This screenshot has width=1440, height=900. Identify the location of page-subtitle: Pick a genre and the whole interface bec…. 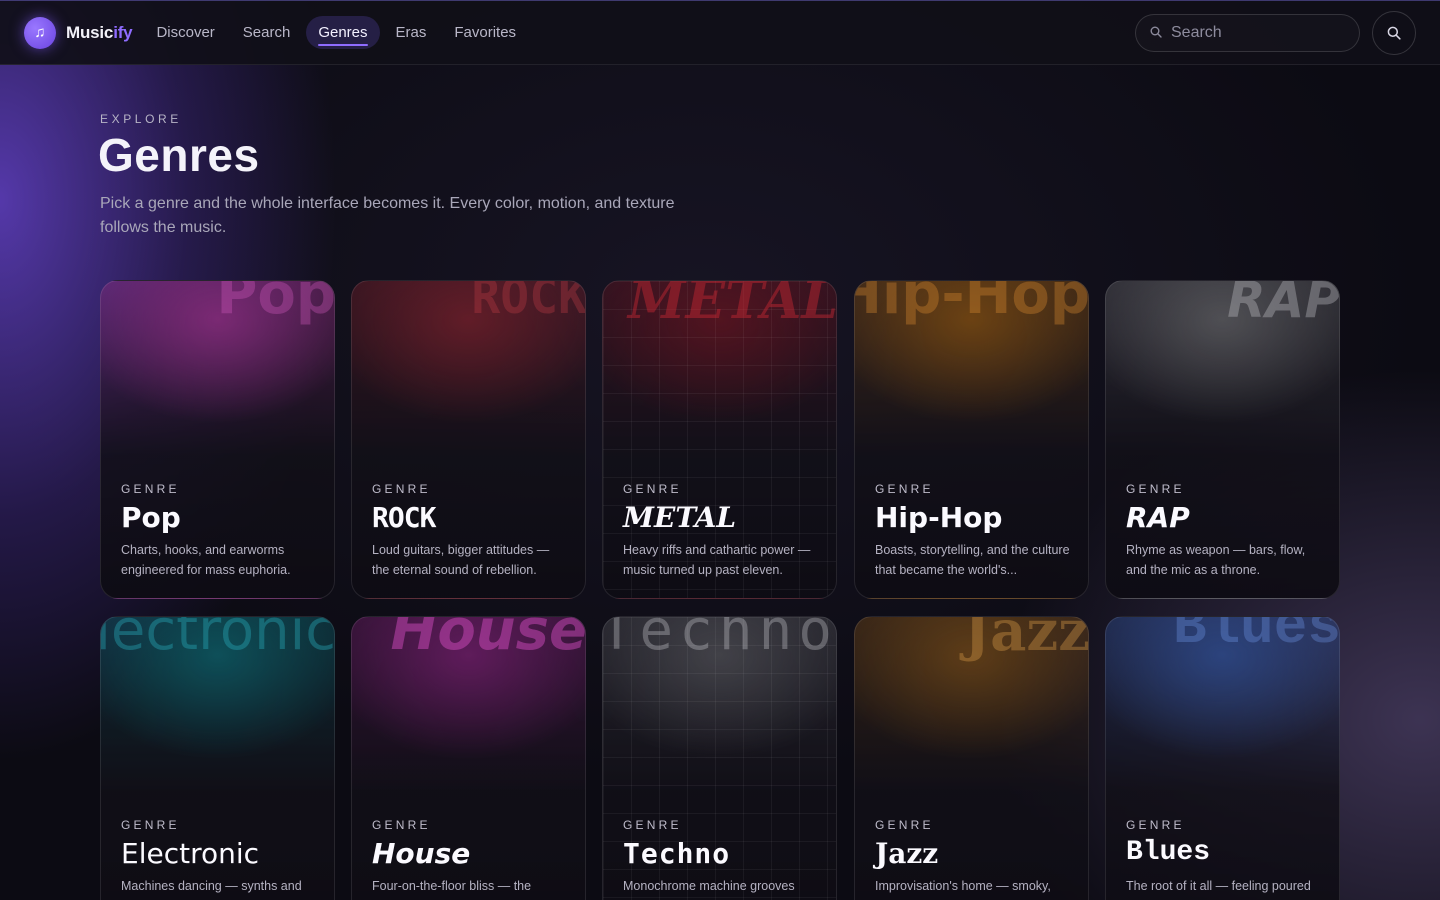
(387, 215).